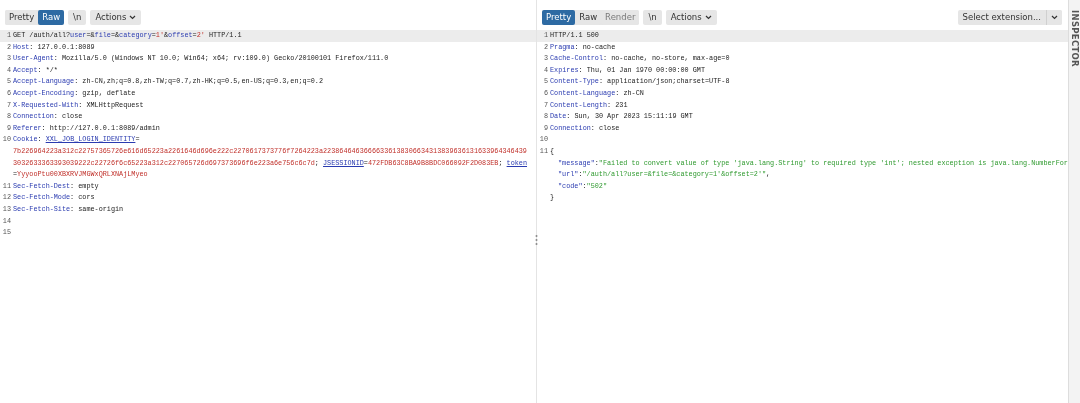 This screenshot has height=403, width=1080. What do you see at coordinates (1074, 201) in the screenshot?
I see `inspector-sidebar: INSPECTOR` at bounding box center [1074, 201].